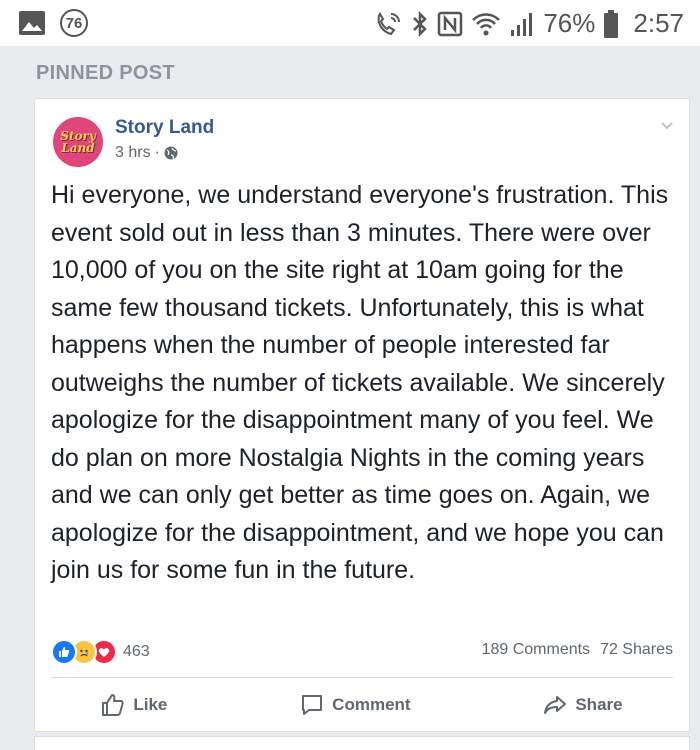 Image resolution: width=700 pixels, height=750 pixels. What do you see at coordinates (312, 705) in the screenshot?
I see `comment-icon` at bounding box center [312, 705].